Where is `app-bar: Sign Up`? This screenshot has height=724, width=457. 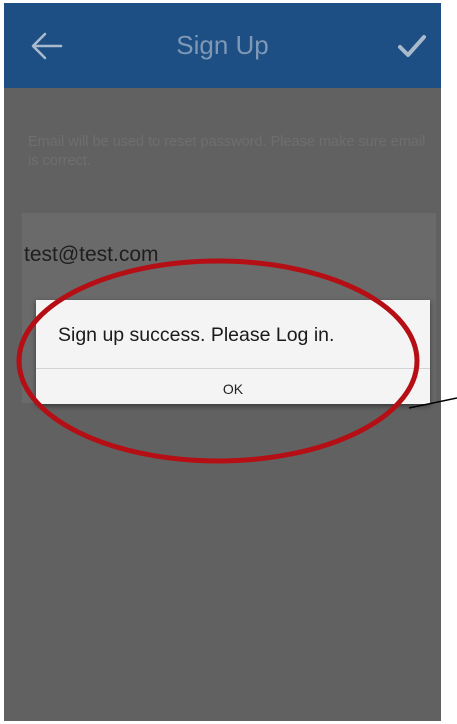
app-bar: Sign Up is located at coordinates (222, 45).